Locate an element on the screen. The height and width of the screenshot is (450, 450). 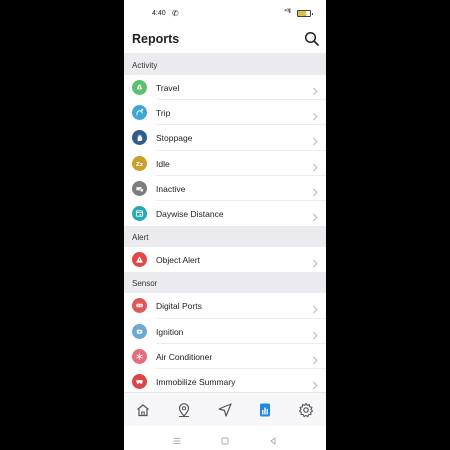
system-nav-bar is located at coordinates (225, 438).